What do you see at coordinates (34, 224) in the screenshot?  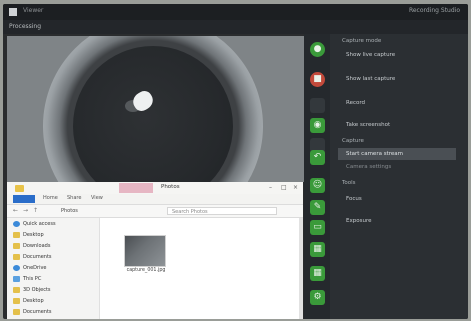 I see `nav-item-quick-access: Quick access` at bounding box center [34, 224].